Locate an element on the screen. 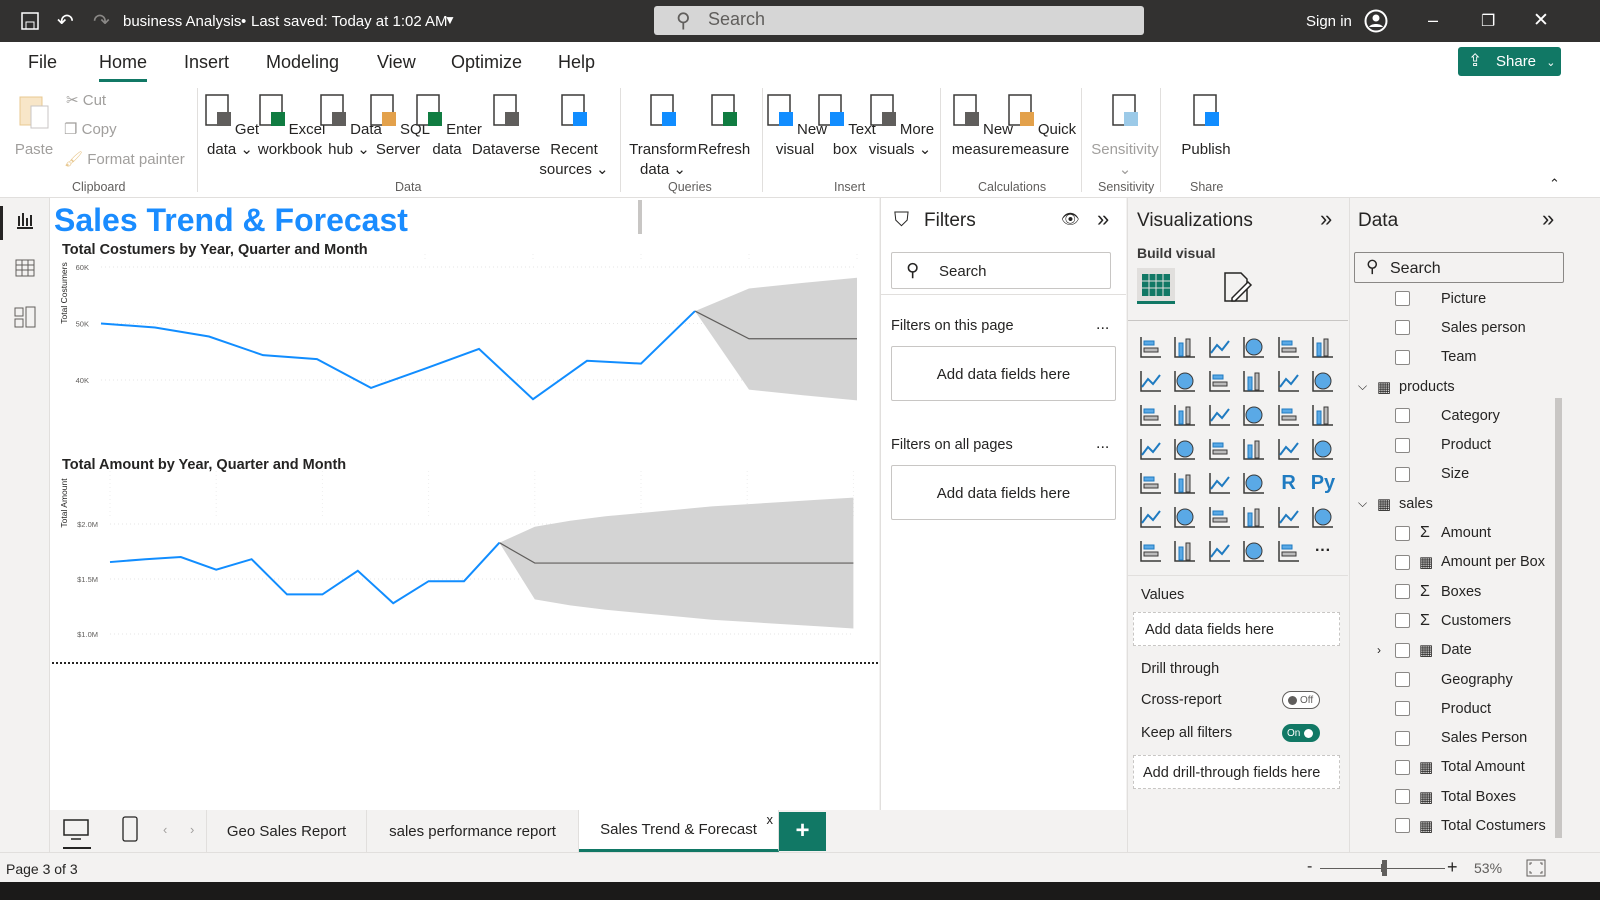  share-button: ⇪ Share ⌄ is located at coordinates (1509, 61).